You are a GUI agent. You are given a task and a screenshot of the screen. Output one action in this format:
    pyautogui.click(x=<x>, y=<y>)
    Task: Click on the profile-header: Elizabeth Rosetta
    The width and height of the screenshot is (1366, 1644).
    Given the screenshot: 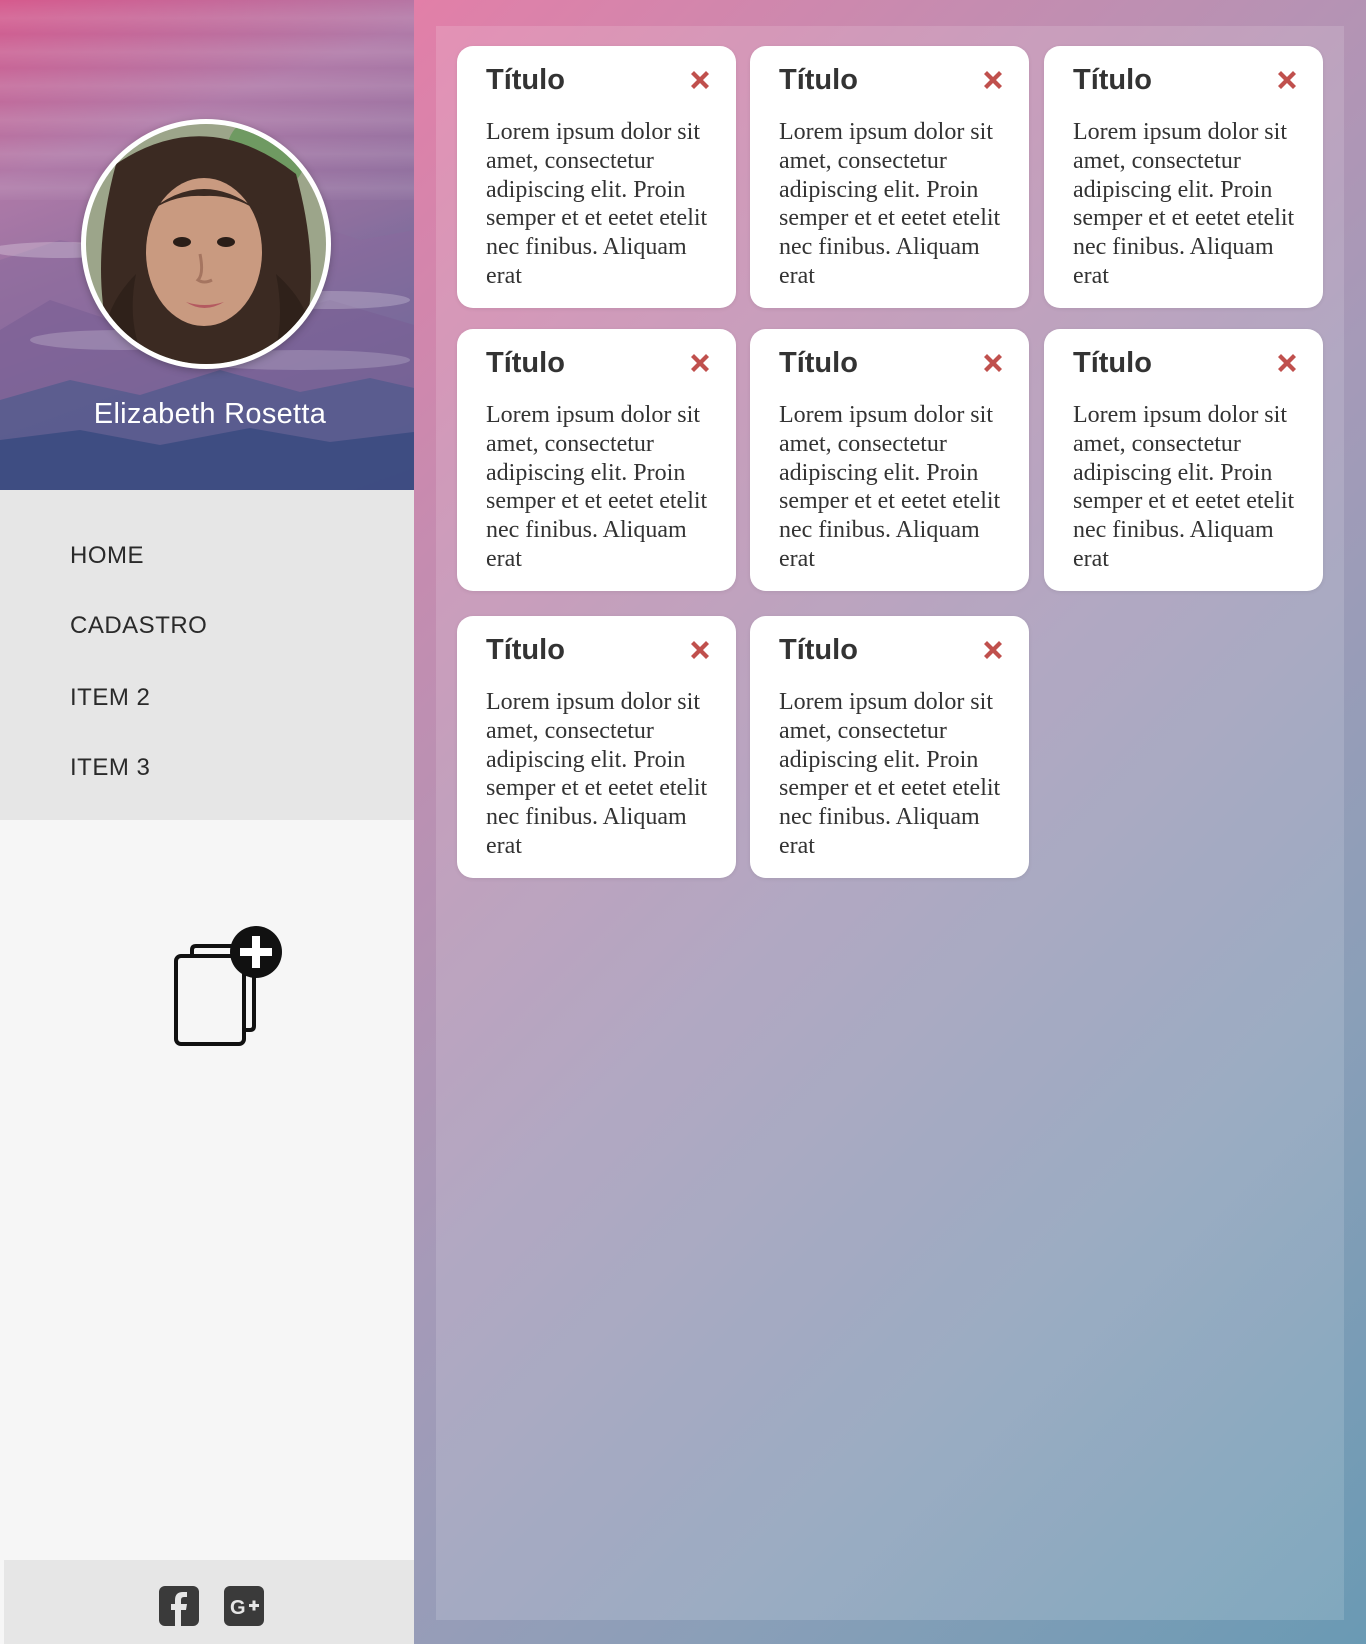 What is the action you would take?
    pyautogui.click(x=207, y=245)
    